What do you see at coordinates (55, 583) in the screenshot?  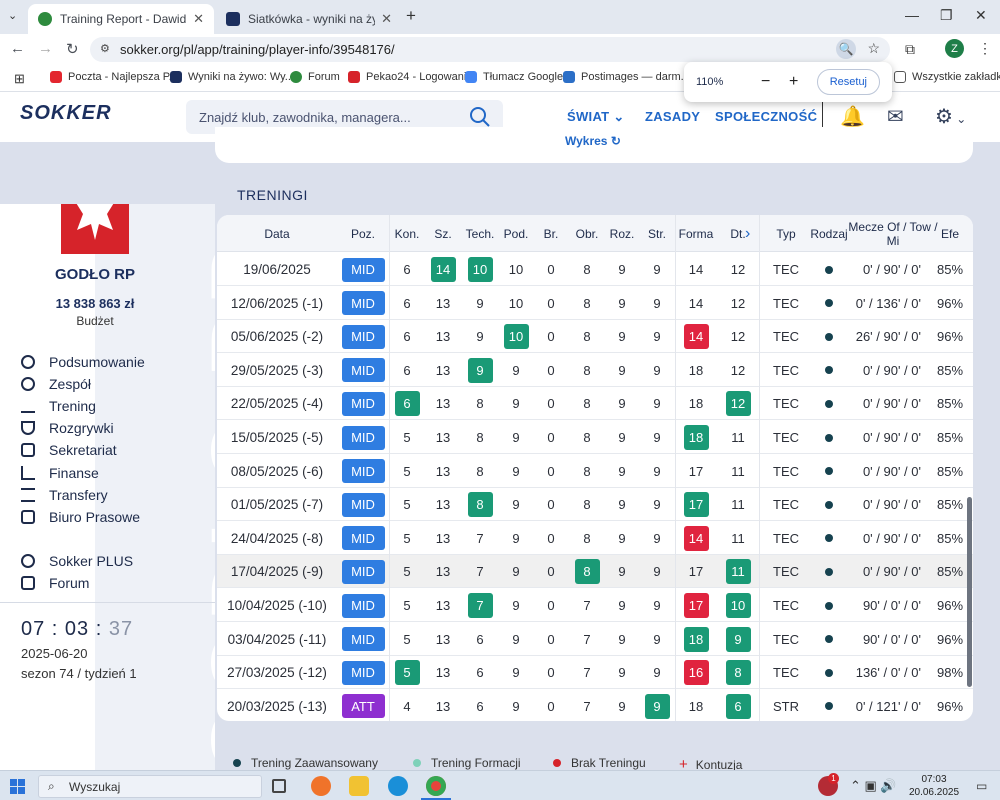 I see `nav-forum: Forum` at bounding box center [55, 583].